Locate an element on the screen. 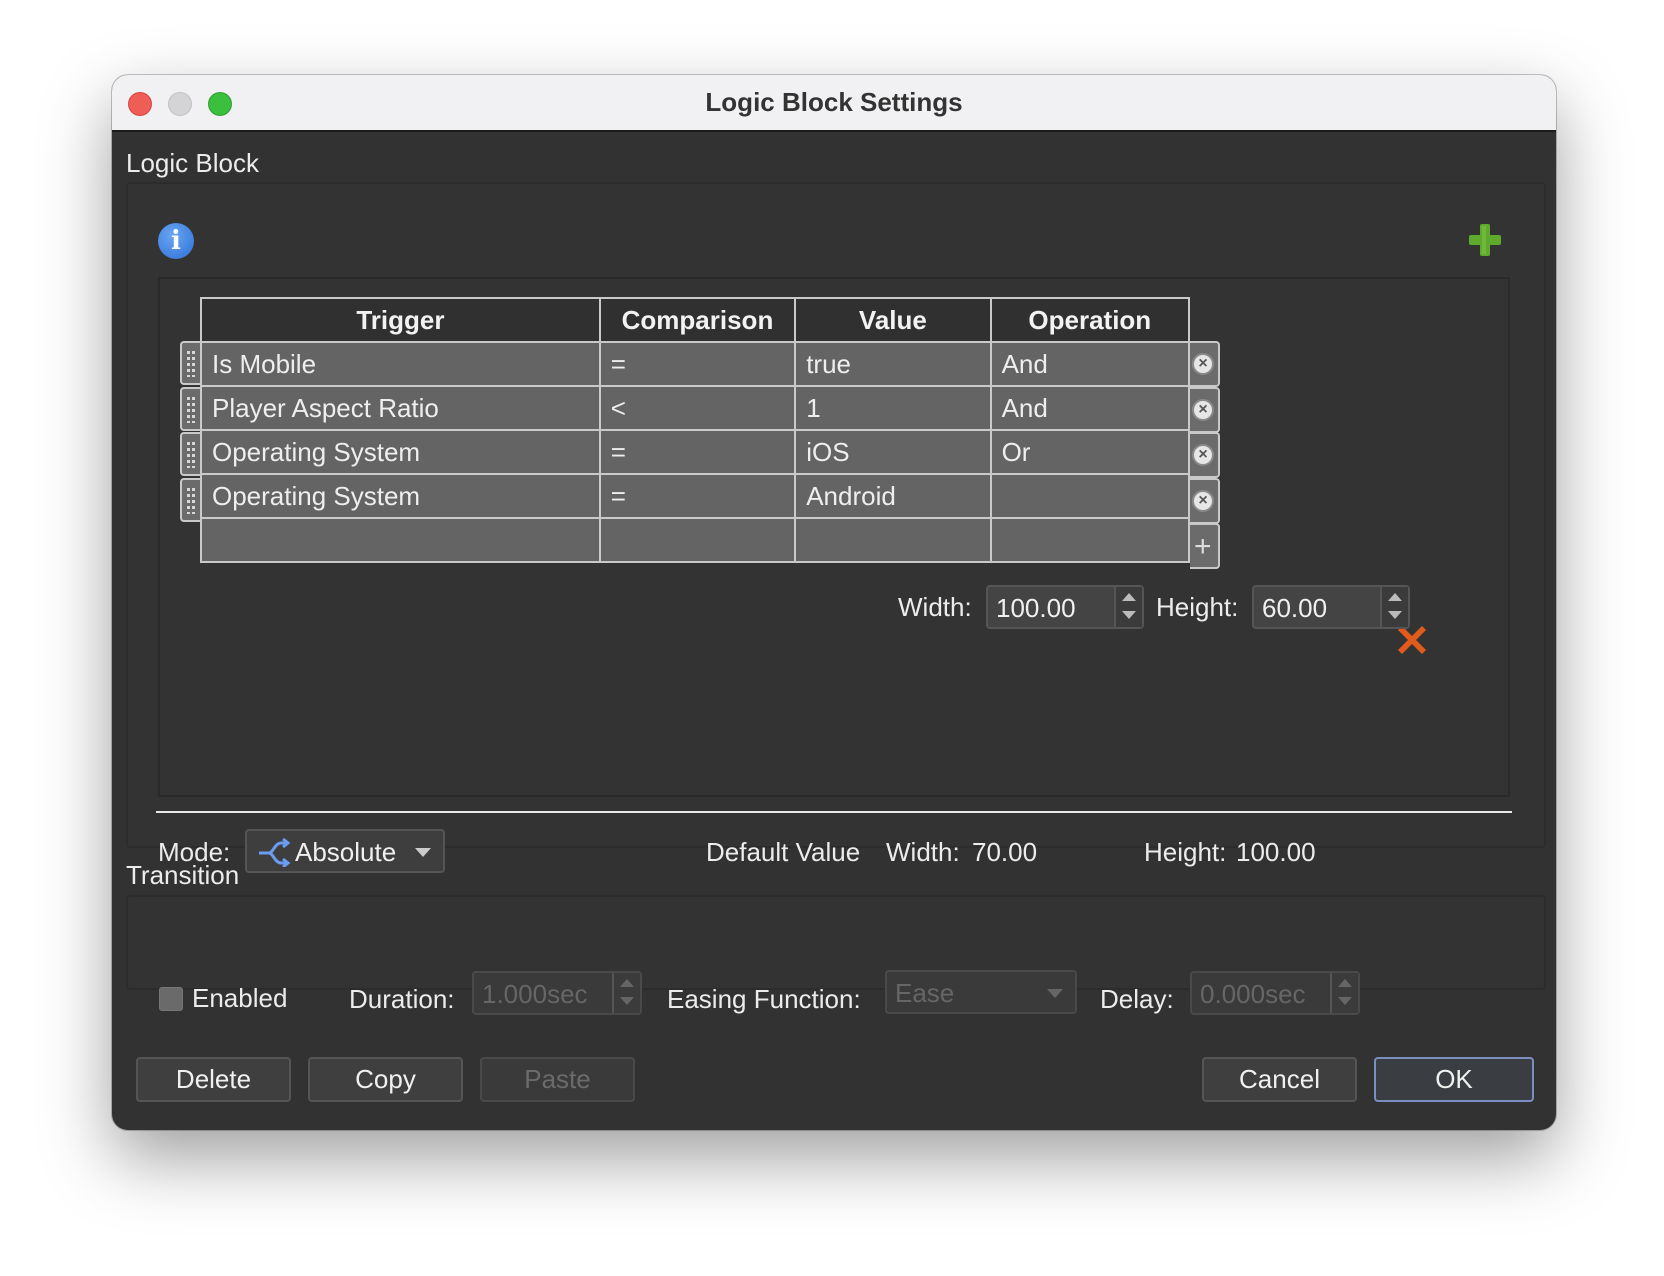 The width and height of the screenshot is (1664, 1276). cell-operation: Or is located at coordinates (1090, 452).